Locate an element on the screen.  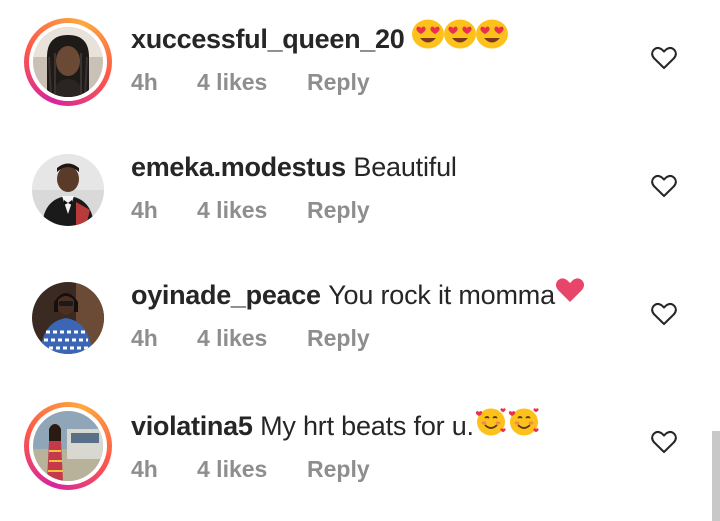
scrollbar-thumb is located at coordinates (716, 476).